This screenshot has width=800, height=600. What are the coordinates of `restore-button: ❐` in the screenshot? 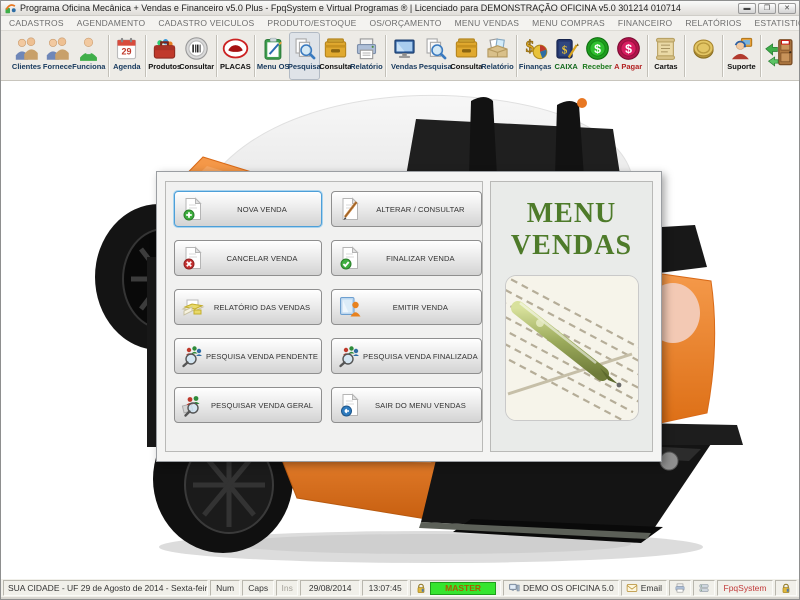 It's located at (767, 8).